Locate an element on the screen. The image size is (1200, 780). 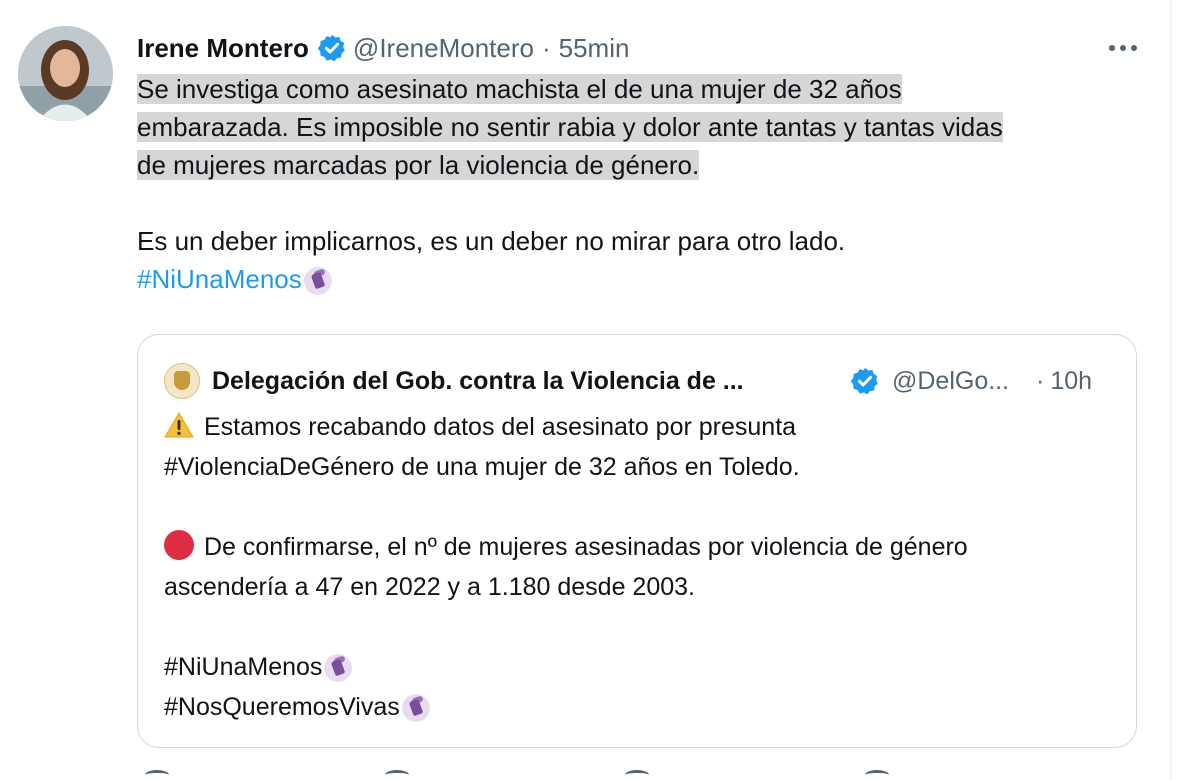
tweet-header: Irene Montero @IreneMontero · 55min is located at coordinates (383, 48).